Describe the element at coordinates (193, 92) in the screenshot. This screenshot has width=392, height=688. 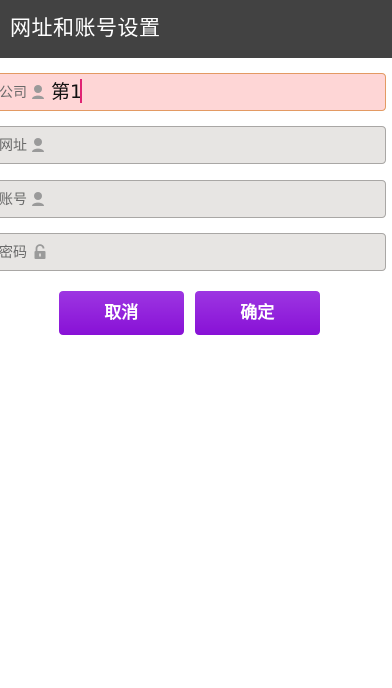
I see `company-field: 公司 第1` at that location.